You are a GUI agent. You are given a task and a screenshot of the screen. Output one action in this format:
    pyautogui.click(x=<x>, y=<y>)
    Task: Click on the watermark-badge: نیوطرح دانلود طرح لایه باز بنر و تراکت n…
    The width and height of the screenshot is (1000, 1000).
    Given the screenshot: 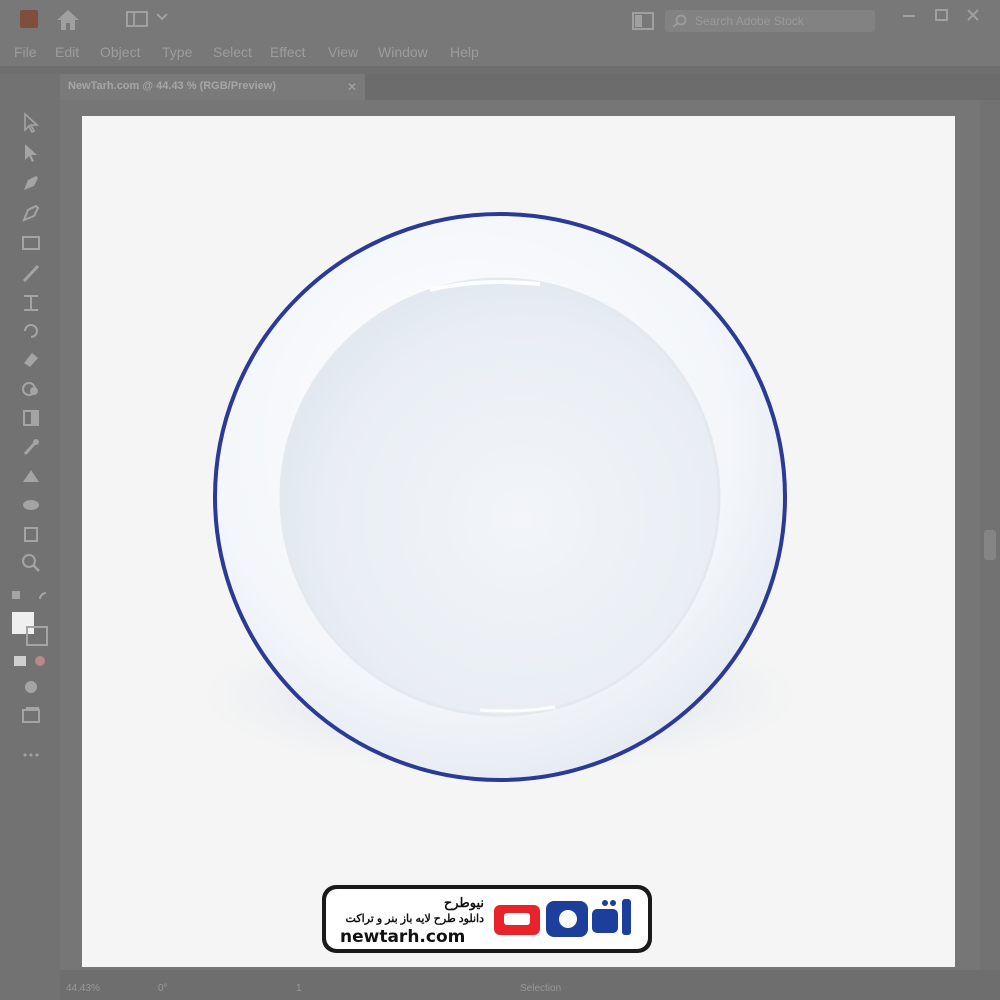 What is the action you would take?
    pyautogui.click(x=487, y=919)
    